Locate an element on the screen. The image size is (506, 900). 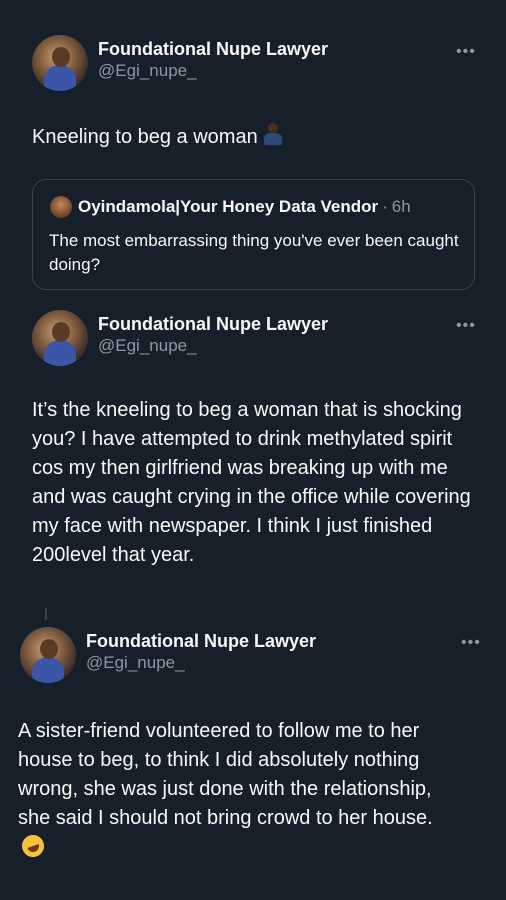
tweet-text: Kneeling to beg a woman is located at coordinates (145, 137).